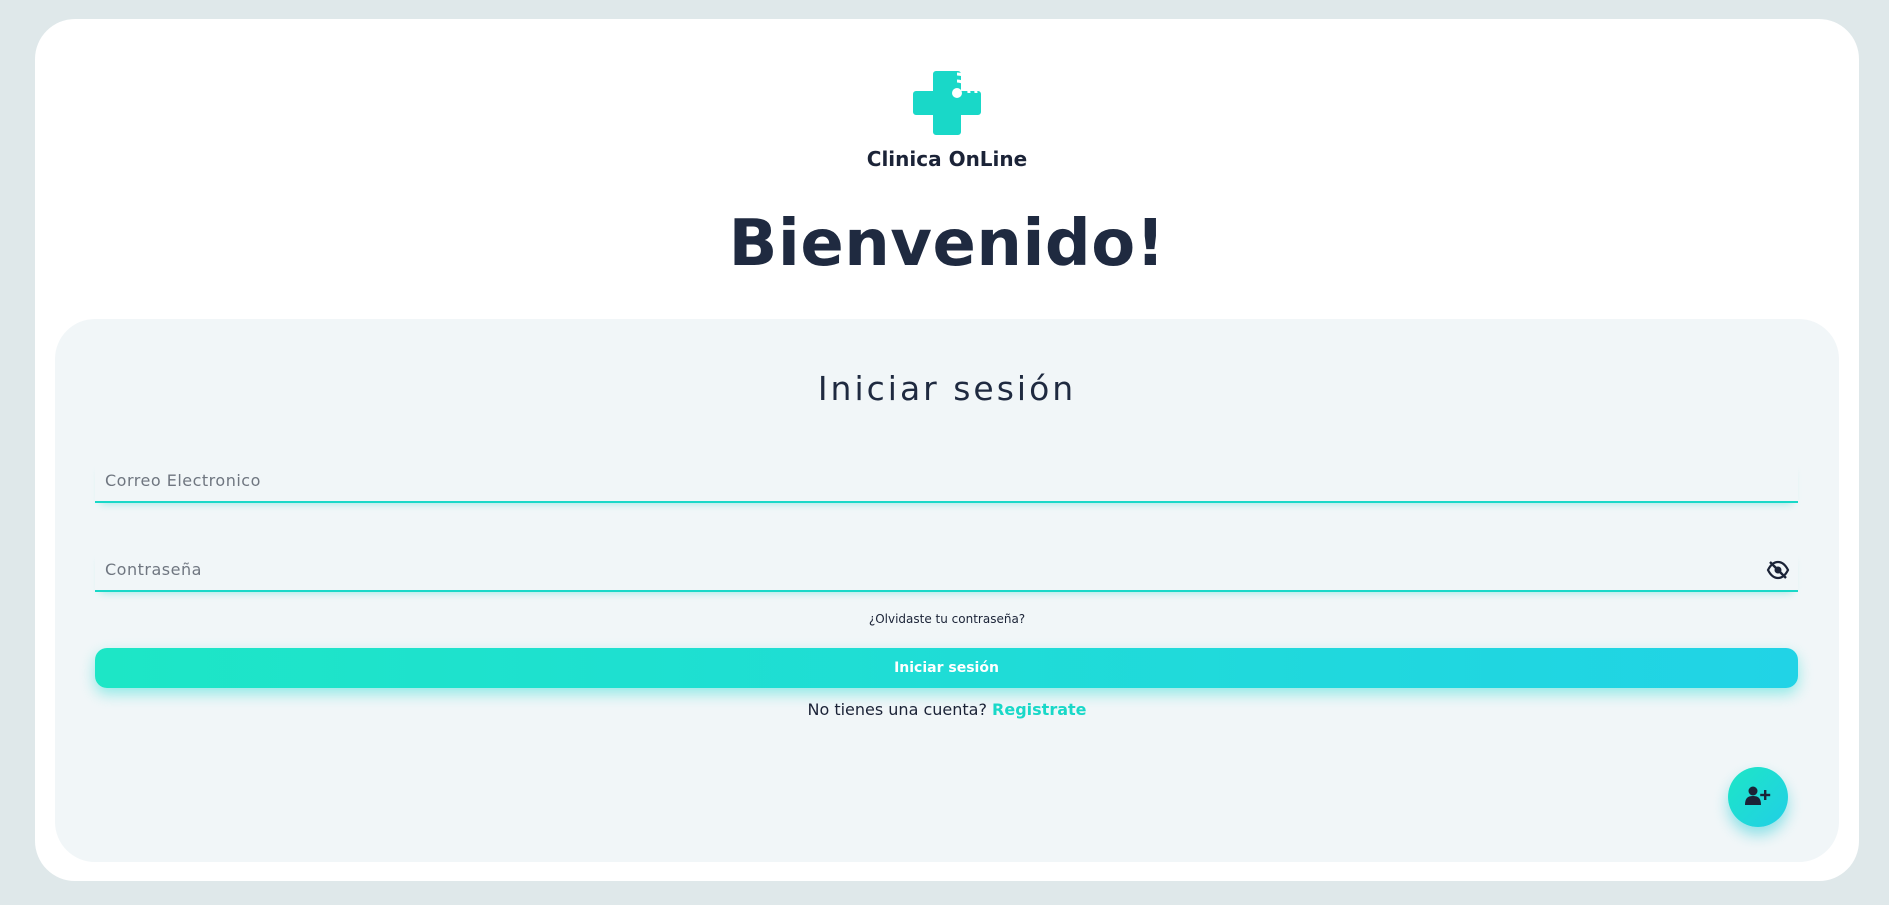  Describe the element at coordinates (947, 388) in the screenshot. I see `login-title: Iniciar sesión` at that location.